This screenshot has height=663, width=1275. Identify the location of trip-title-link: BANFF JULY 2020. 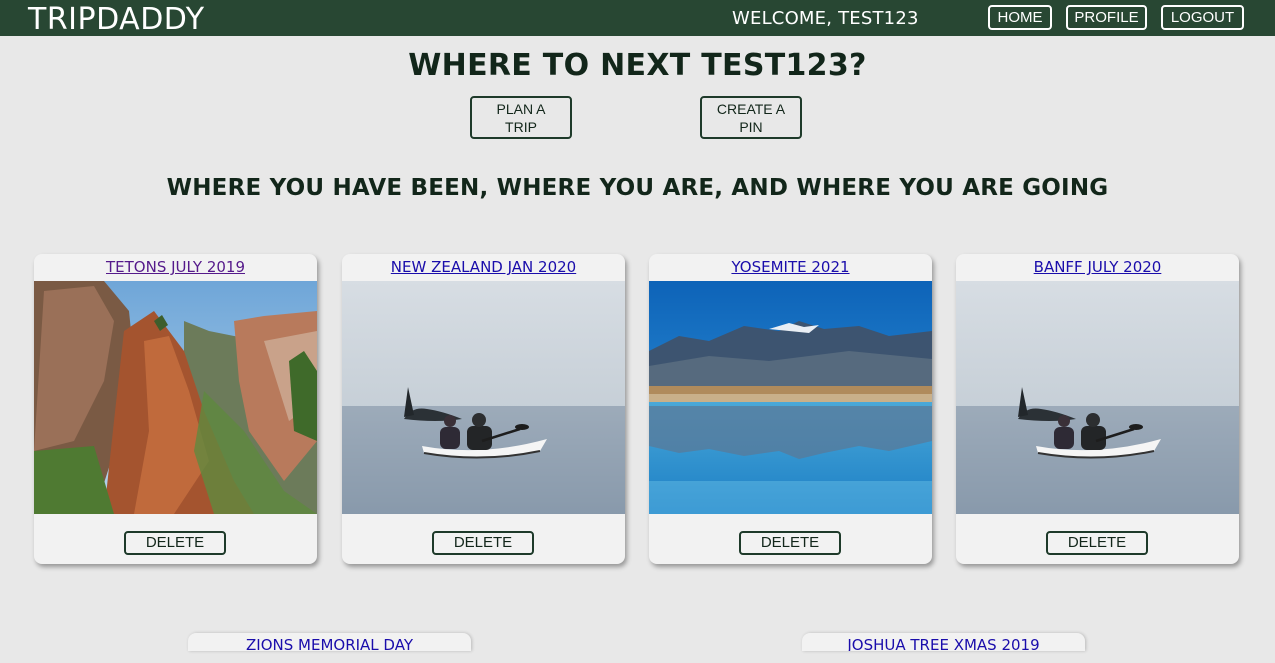
(1097, 267).